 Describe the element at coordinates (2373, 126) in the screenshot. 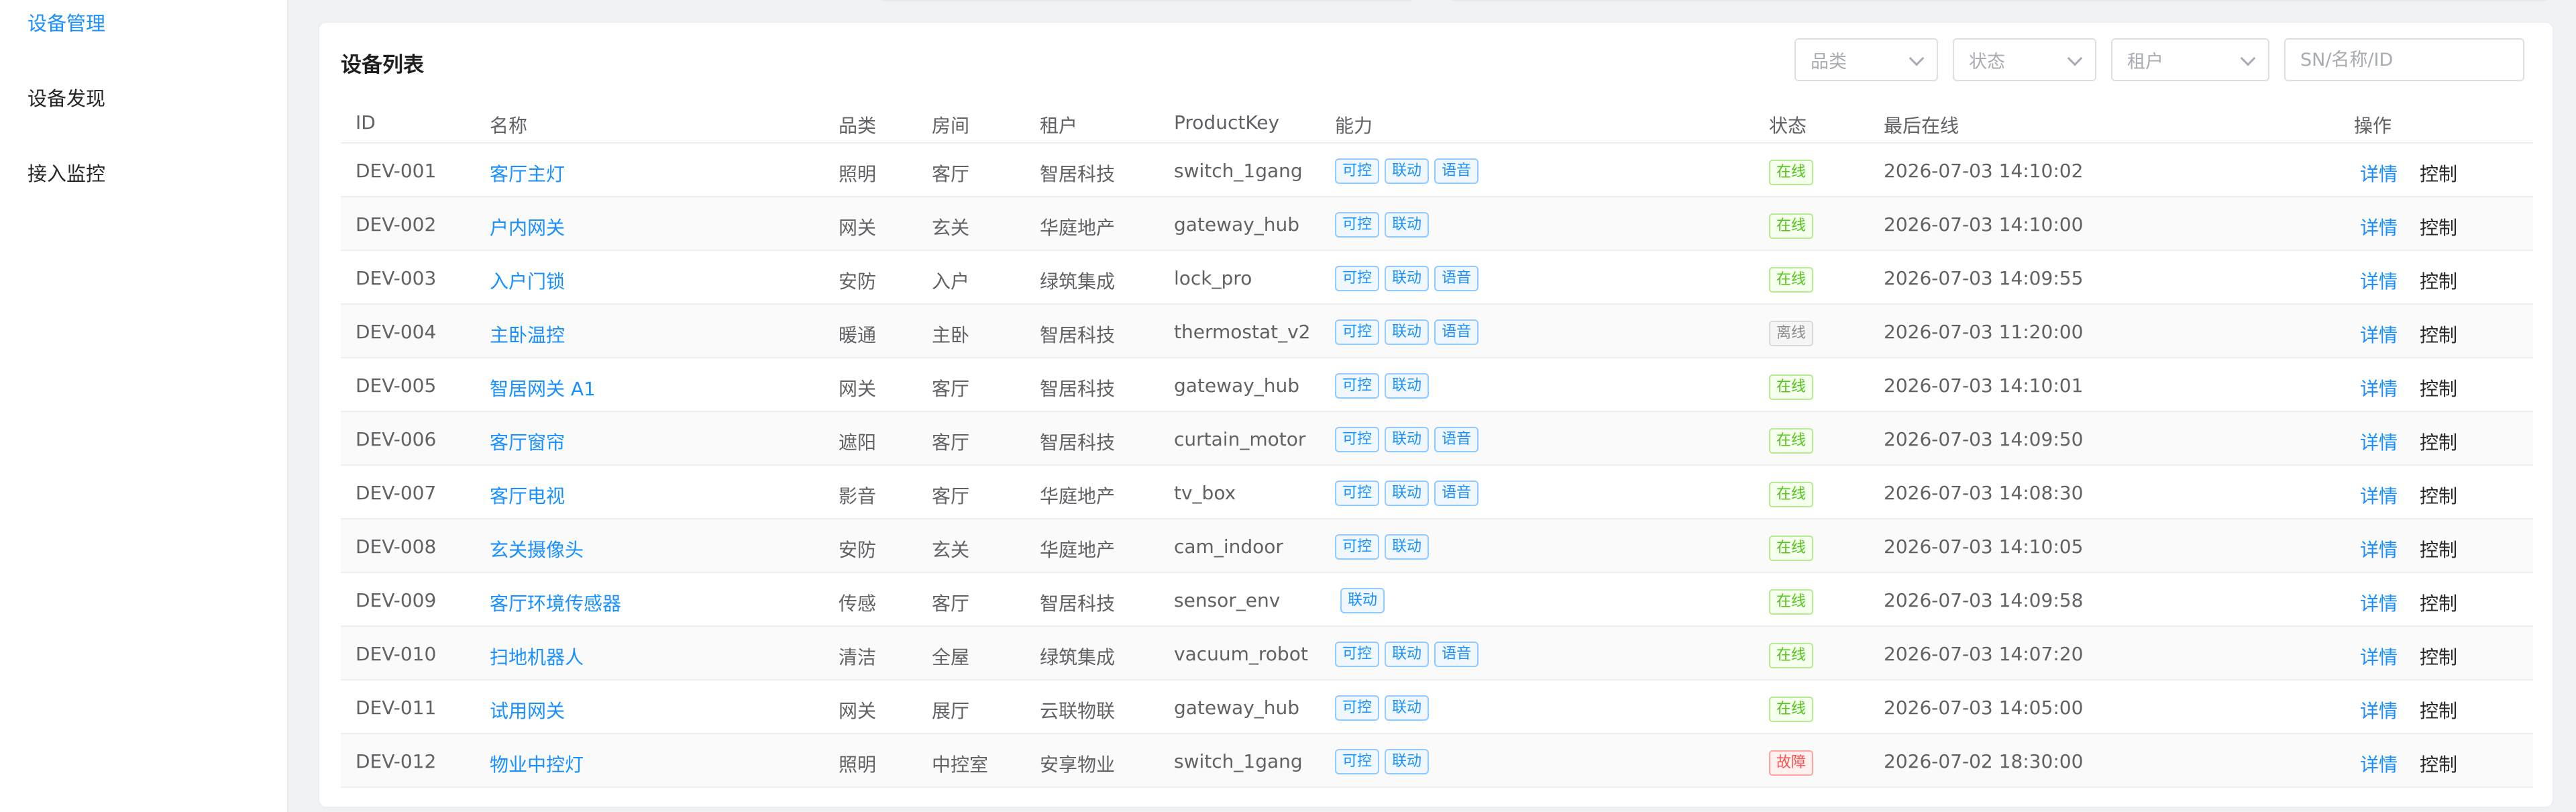

I see `column-header-actions: 操作` at that location.